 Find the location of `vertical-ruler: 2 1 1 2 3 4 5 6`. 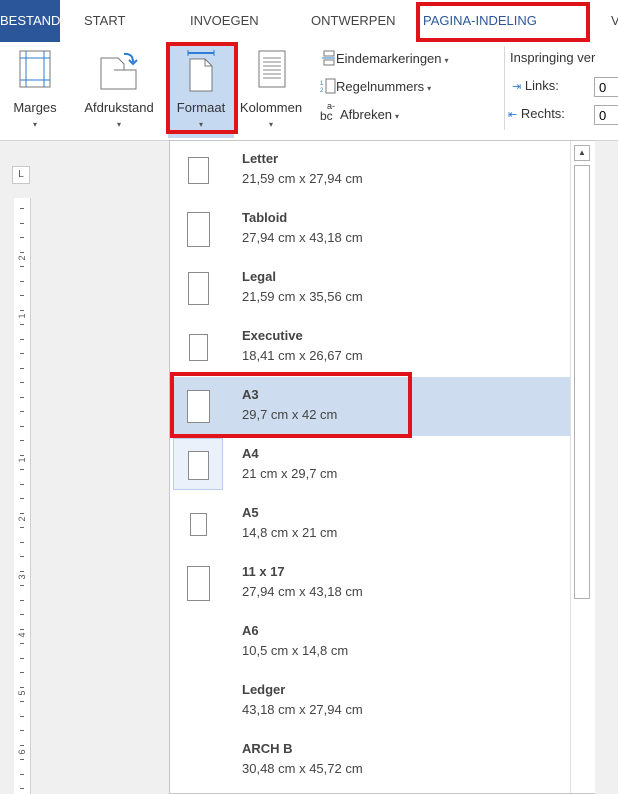

vertical-ruler: 2 1 1 2 3 4 5 6 is located at coordinates (22, 496).